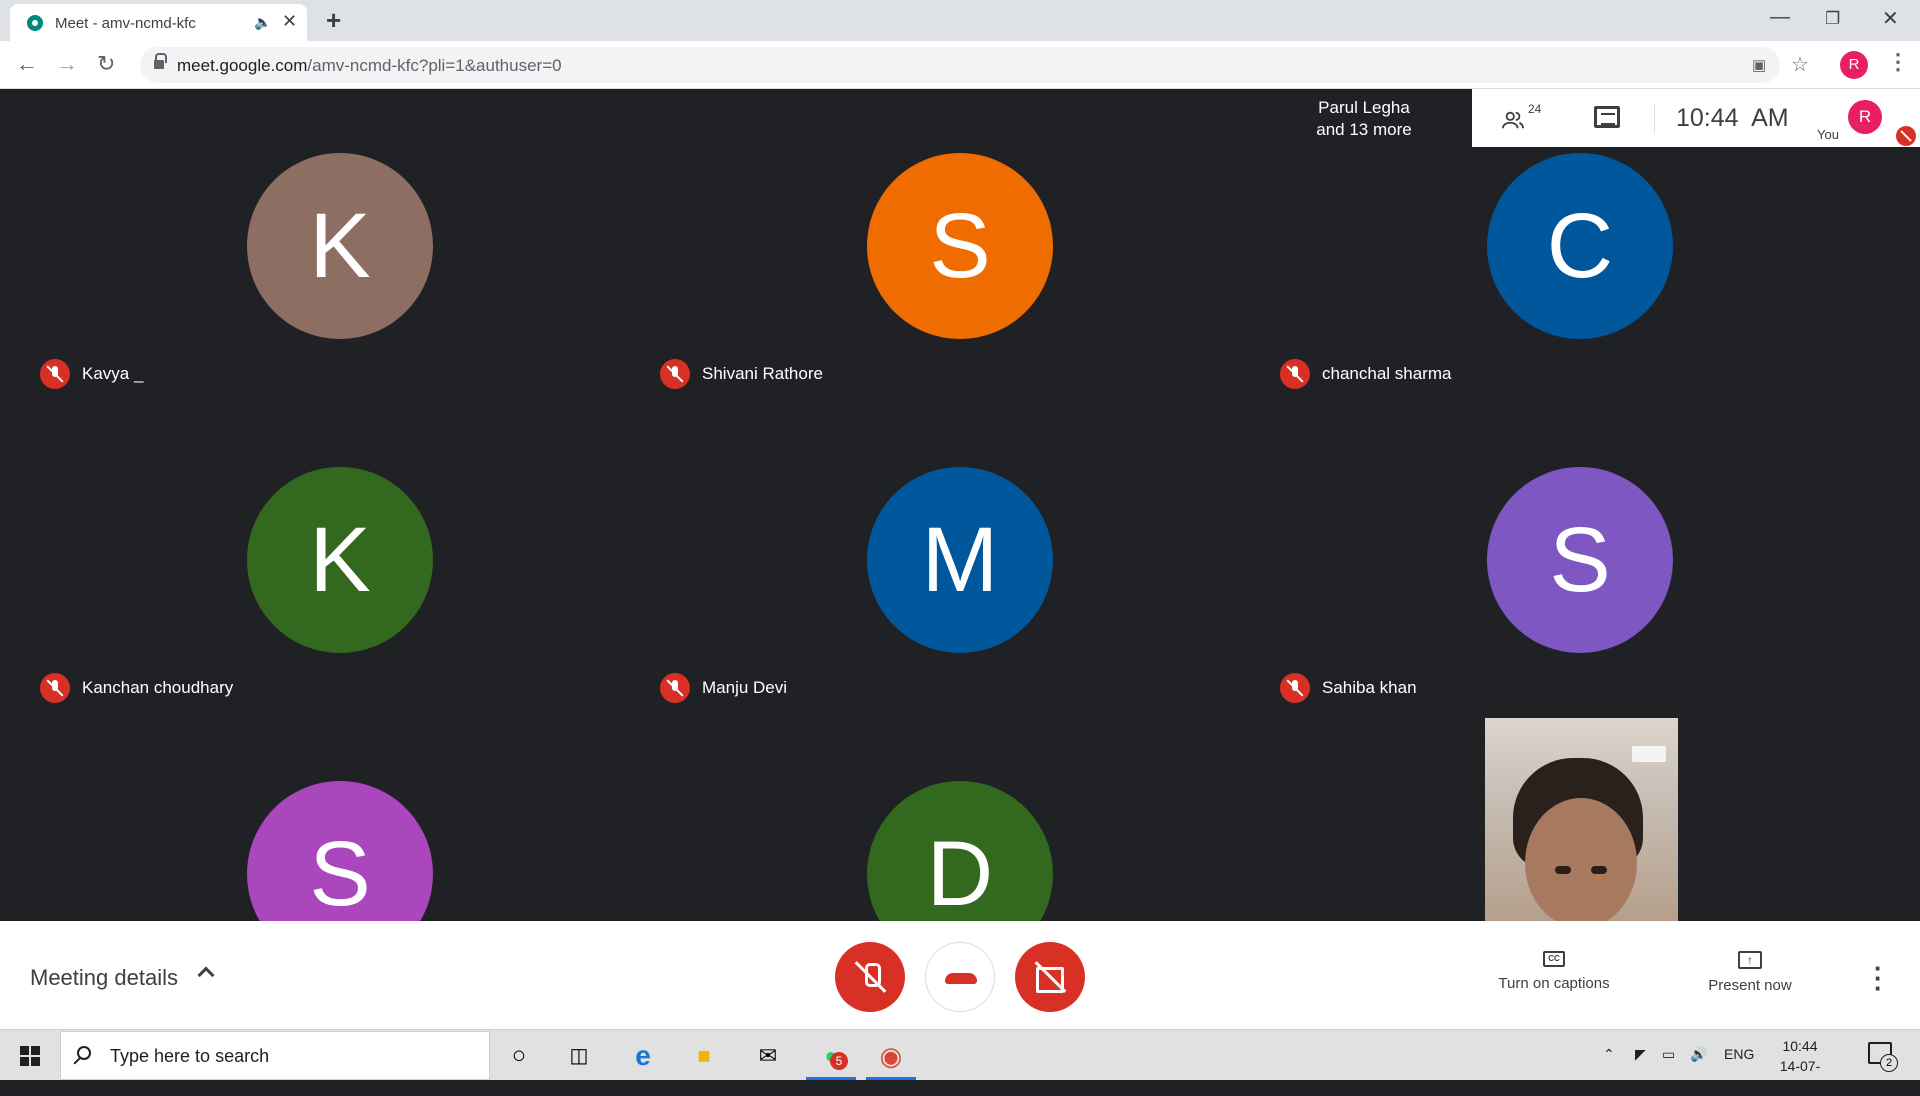  I want to click on browser-menu-icon: ⋮, so click(1898, 62).